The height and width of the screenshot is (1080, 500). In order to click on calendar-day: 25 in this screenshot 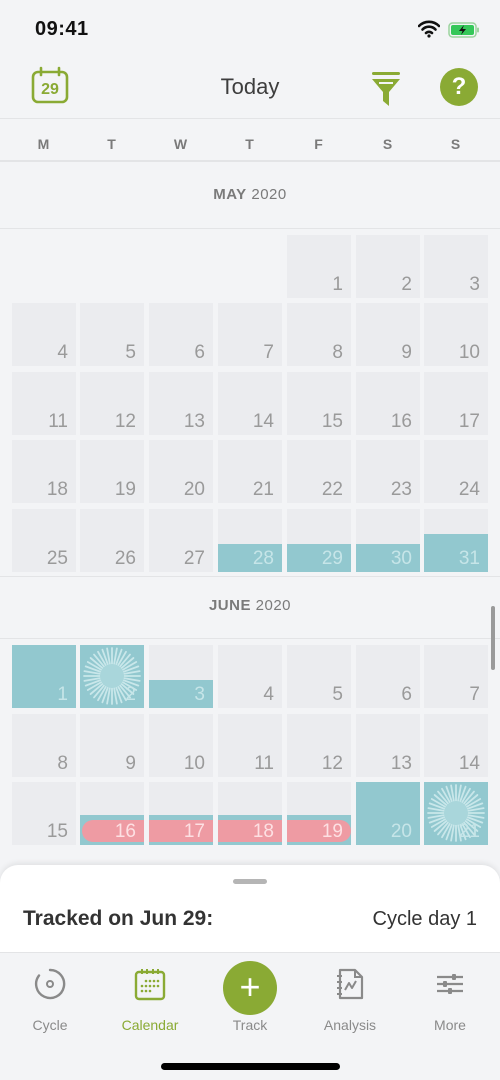, I will do `click(44, 540)`.